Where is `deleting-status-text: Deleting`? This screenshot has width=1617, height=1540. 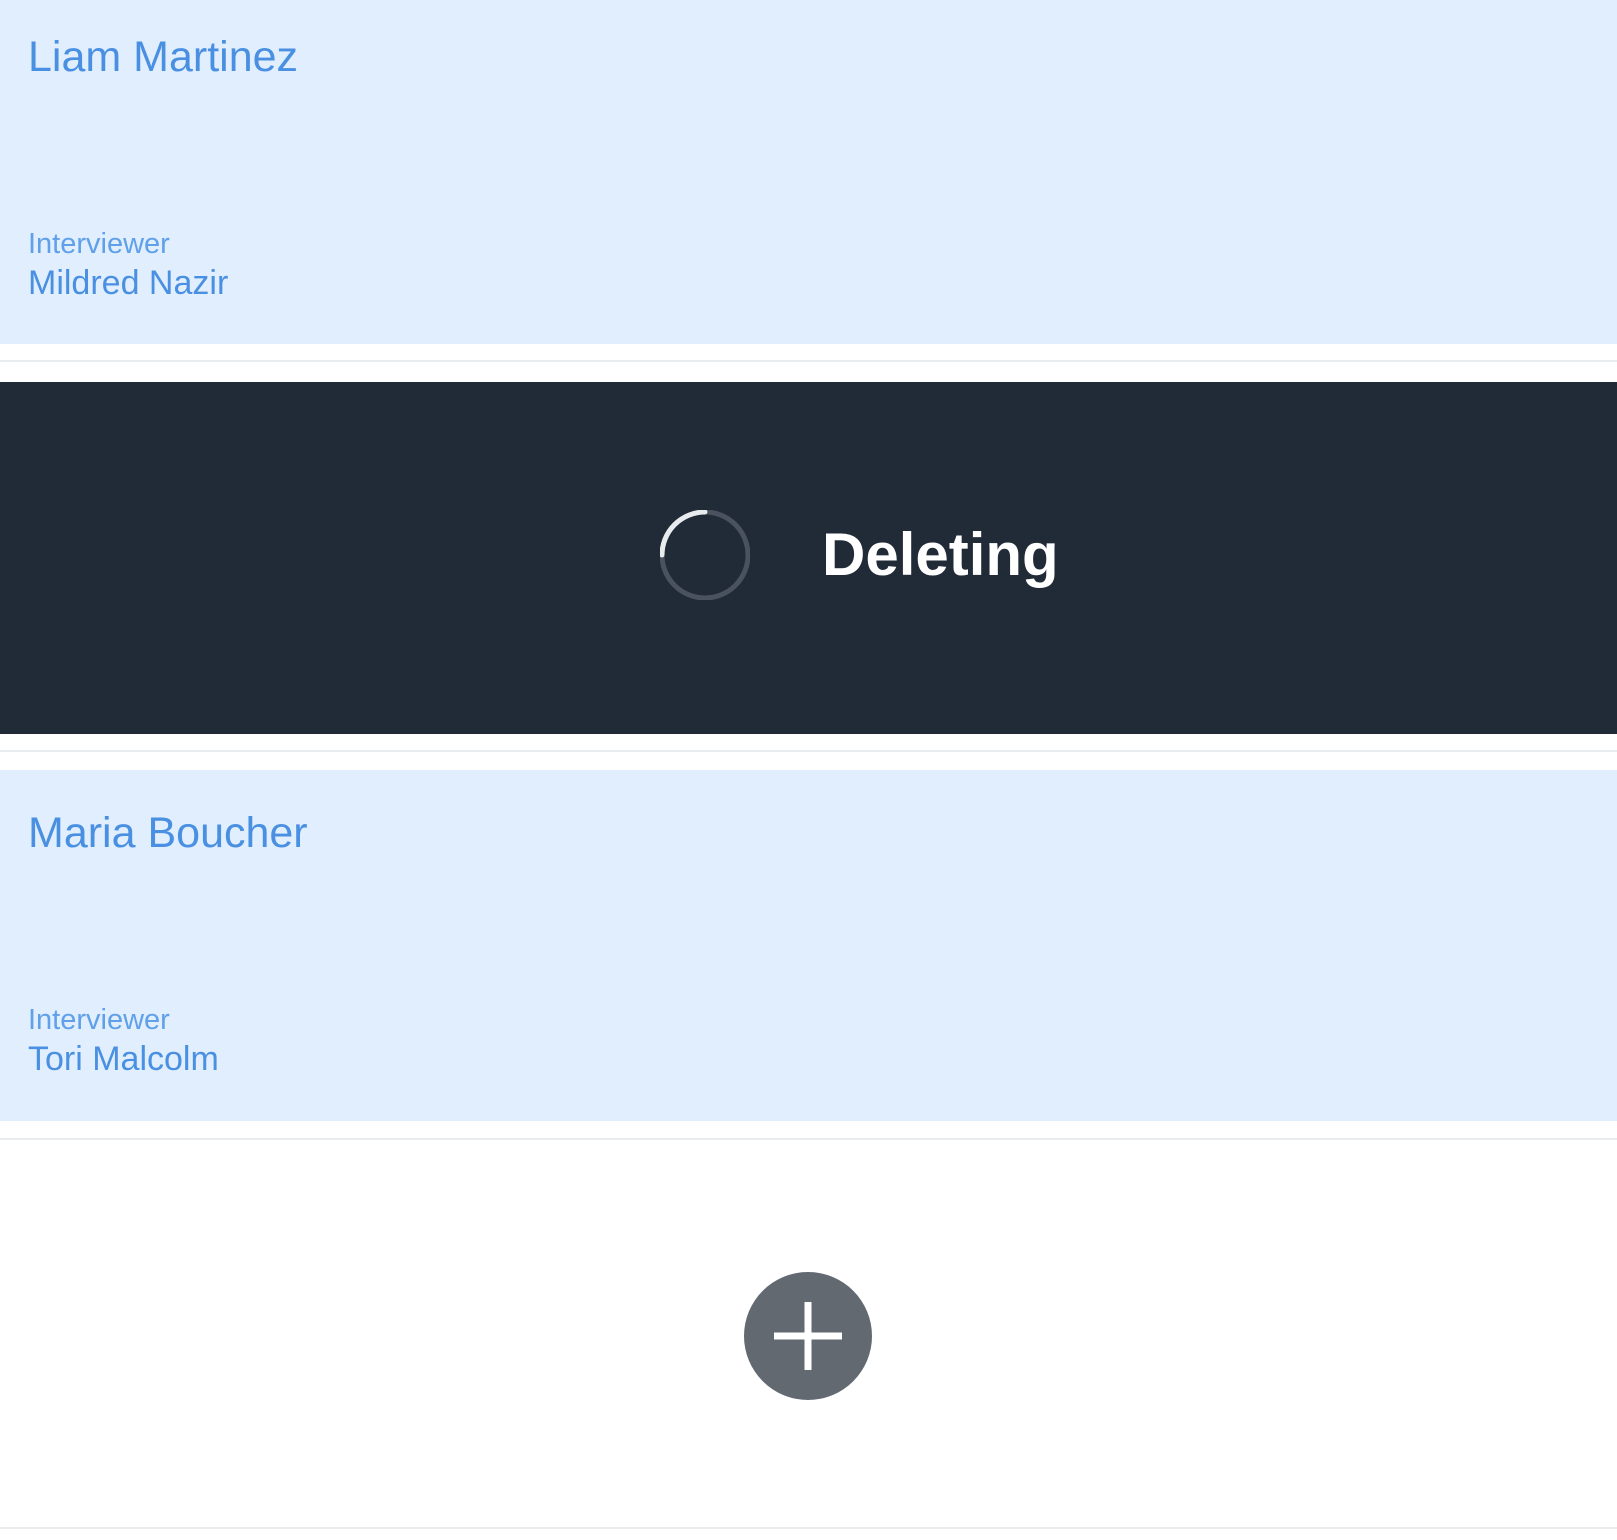
deleting-status-text: Deleting is located at coordinates (940, 554).